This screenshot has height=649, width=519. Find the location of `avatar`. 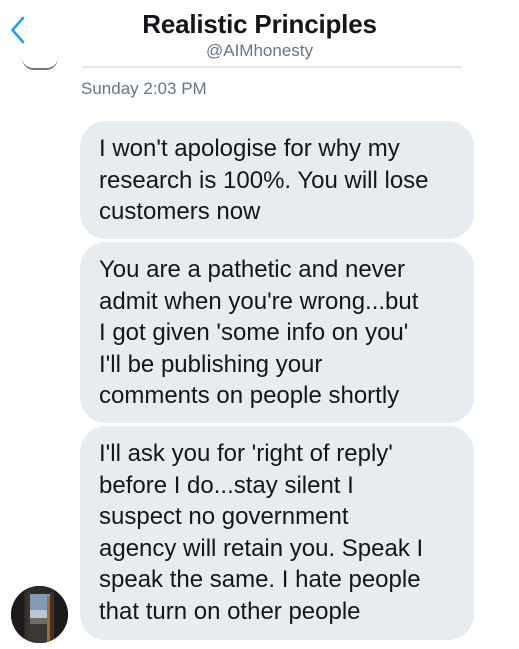

avatar is located at coordinates (39, 614).